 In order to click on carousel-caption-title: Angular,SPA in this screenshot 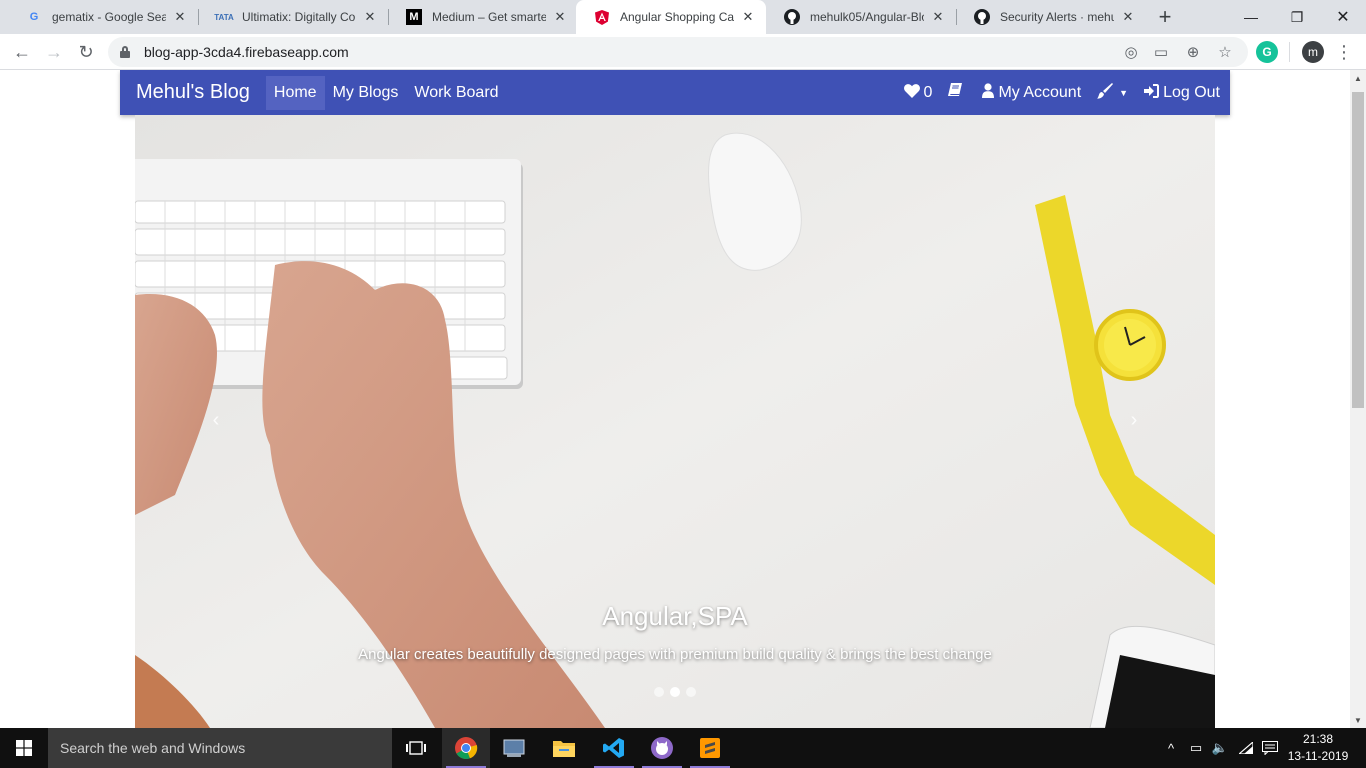, I will do `click(675, 616)`.